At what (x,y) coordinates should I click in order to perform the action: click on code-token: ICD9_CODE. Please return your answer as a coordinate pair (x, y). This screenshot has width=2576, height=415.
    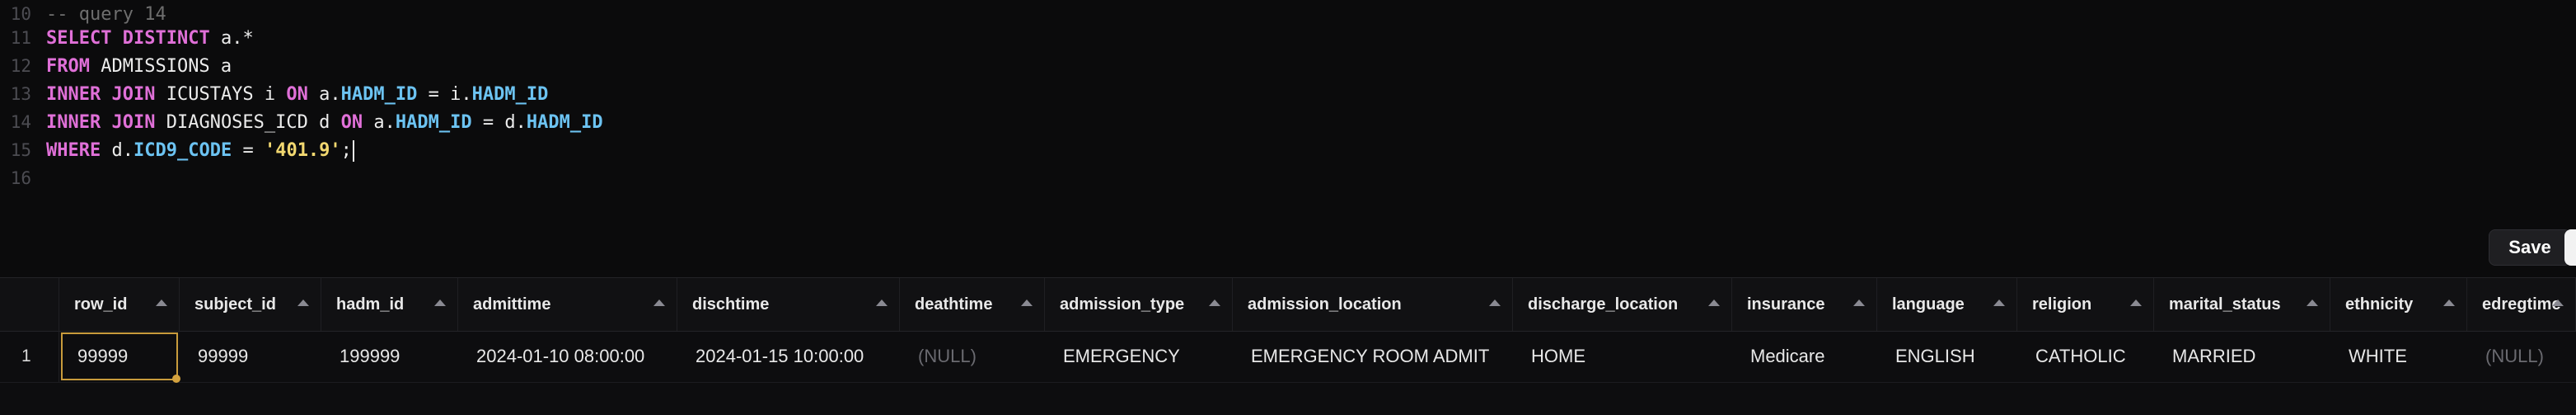
    Looking at the image, I should click on (182, 151).